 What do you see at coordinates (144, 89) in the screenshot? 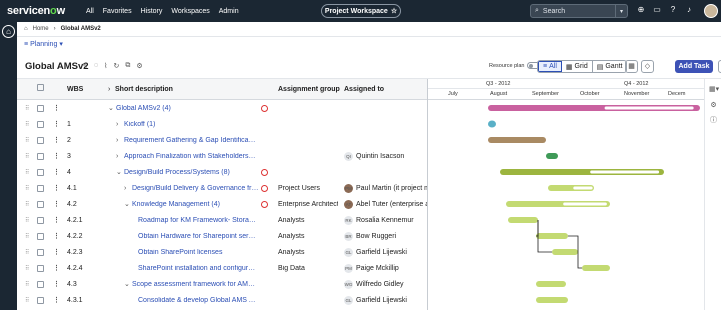
I see `col-short-description: Short description` at bounding box center [144, 89].